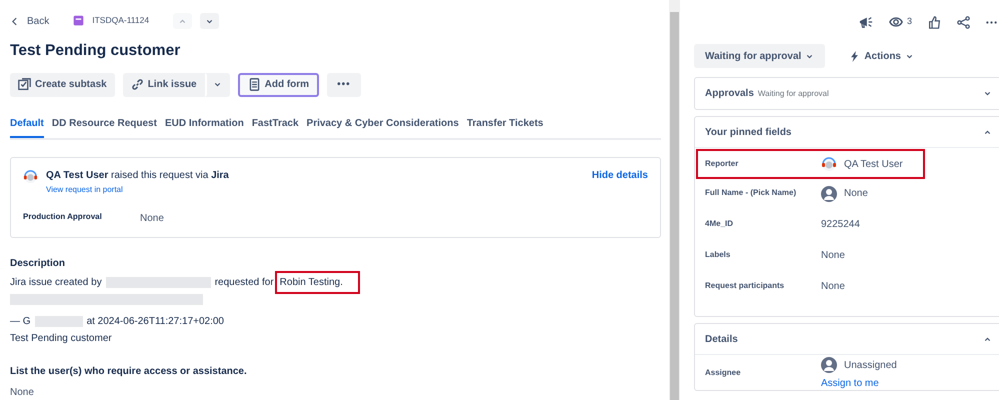 The height and width of the screenshot is (400, 999). I want to click on field-label: Production Approval, so click(63, 217).